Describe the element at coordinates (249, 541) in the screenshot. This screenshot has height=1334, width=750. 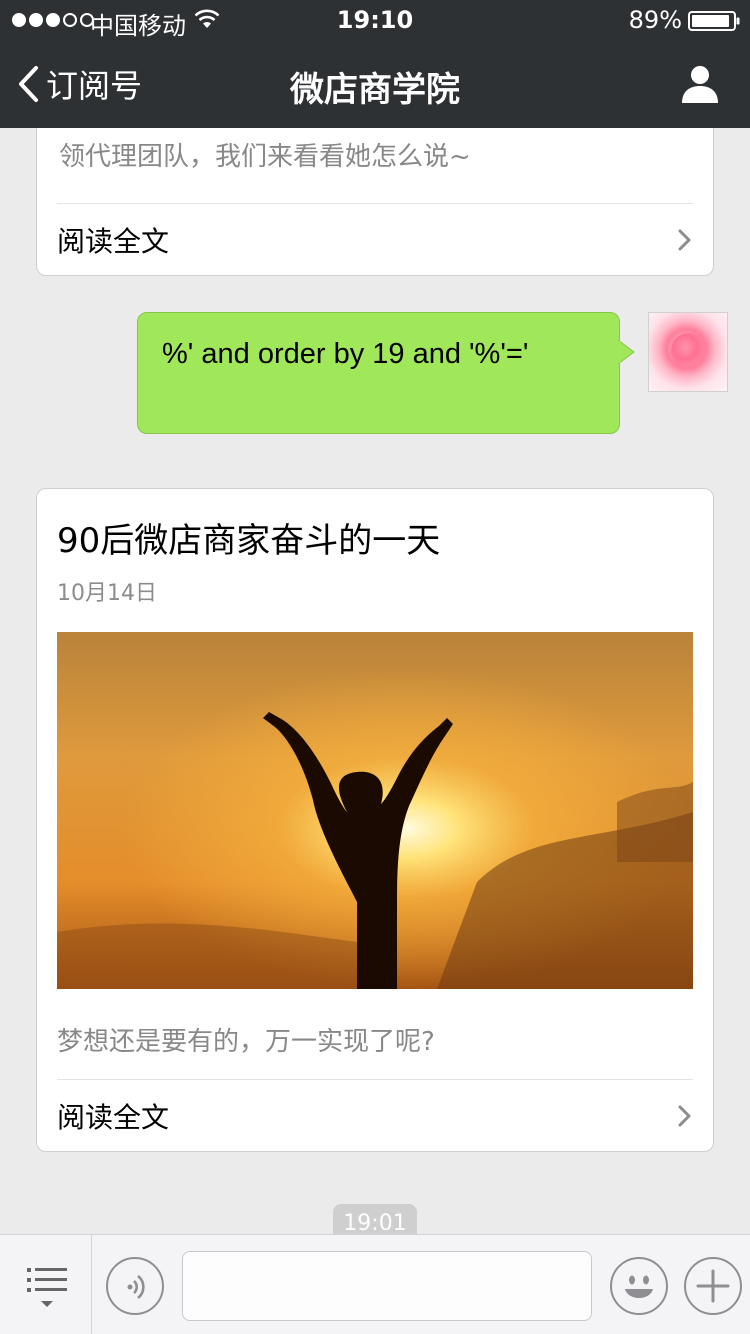
I see `article-title: 90后微店商家奋斗的一天` at that location.